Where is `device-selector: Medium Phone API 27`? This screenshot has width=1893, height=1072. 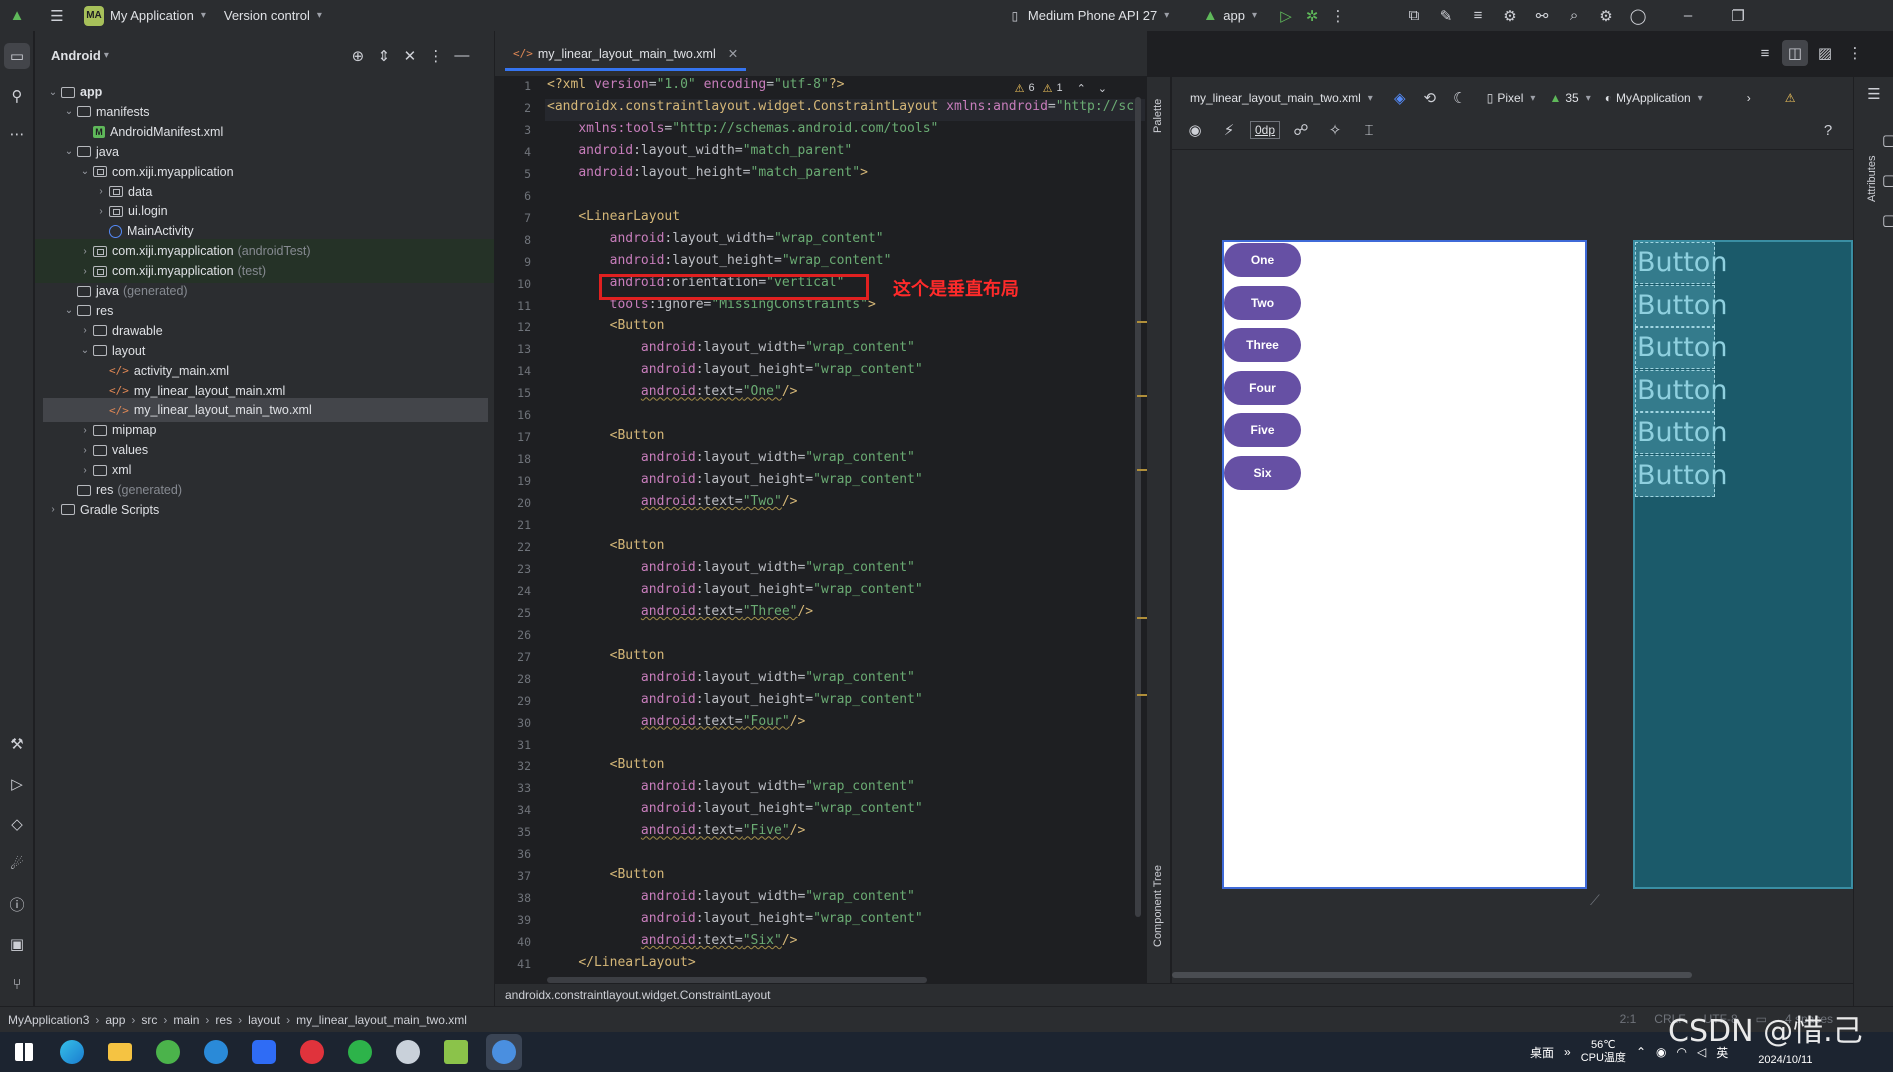
device-selector: Medium Phone API 27 is located at coordinates (1092, 15).